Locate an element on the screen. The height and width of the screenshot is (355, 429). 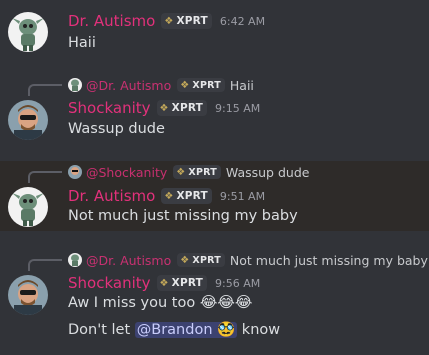
mention-emoji-icon: 🥸 is located at coordinates (226, 330).